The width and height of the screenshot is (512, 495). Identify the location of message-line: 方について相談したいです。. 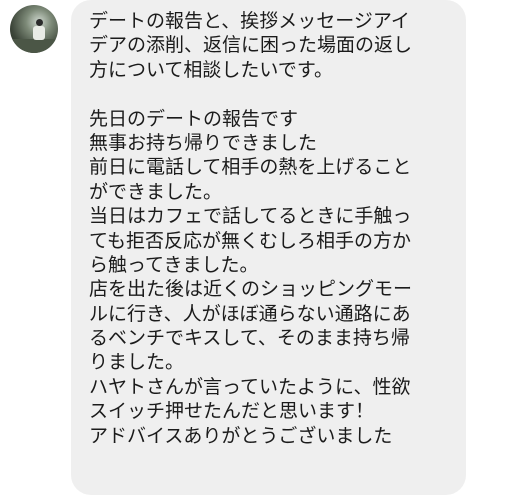
(211, 69).